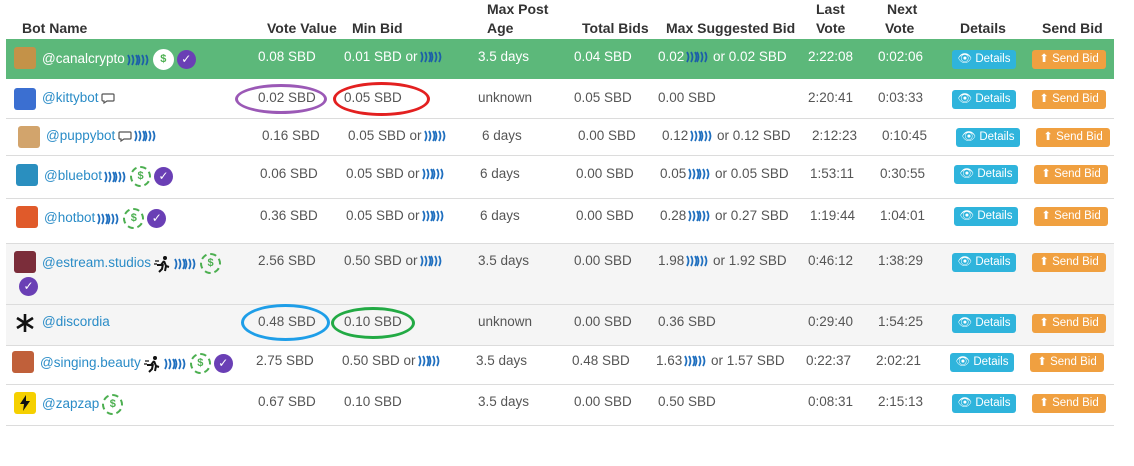 The image size is (1134, 466). Describe the element at coordinates (393, 56) in the screenshot. I see `min-bid: 0.01 SBD or` at that location.